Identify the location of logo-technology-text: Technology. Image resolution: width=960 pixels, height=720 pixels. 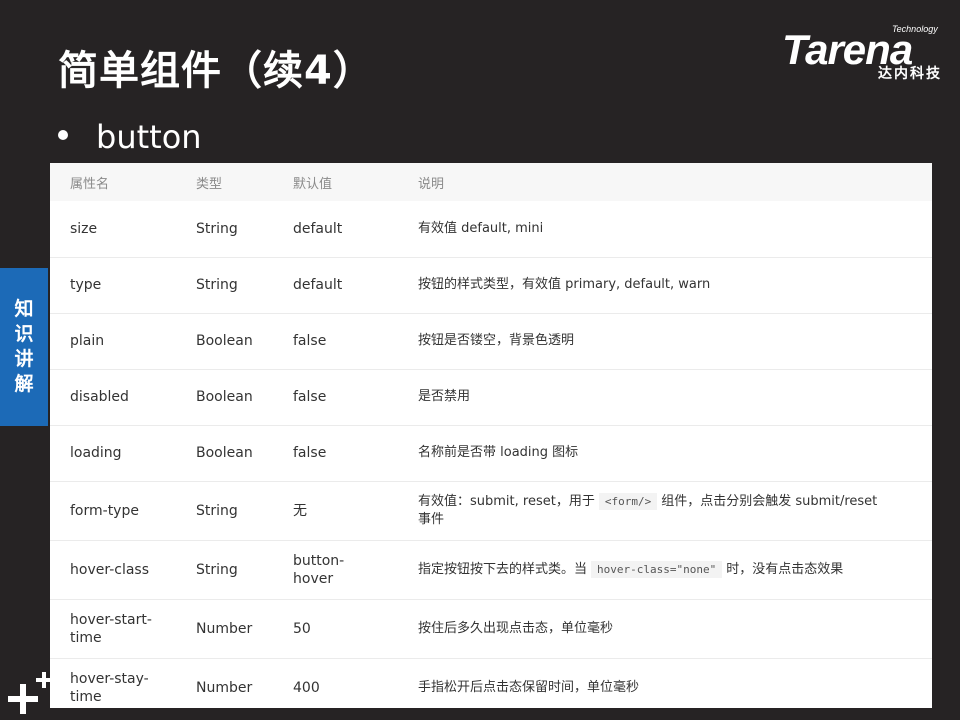
(915, 29).